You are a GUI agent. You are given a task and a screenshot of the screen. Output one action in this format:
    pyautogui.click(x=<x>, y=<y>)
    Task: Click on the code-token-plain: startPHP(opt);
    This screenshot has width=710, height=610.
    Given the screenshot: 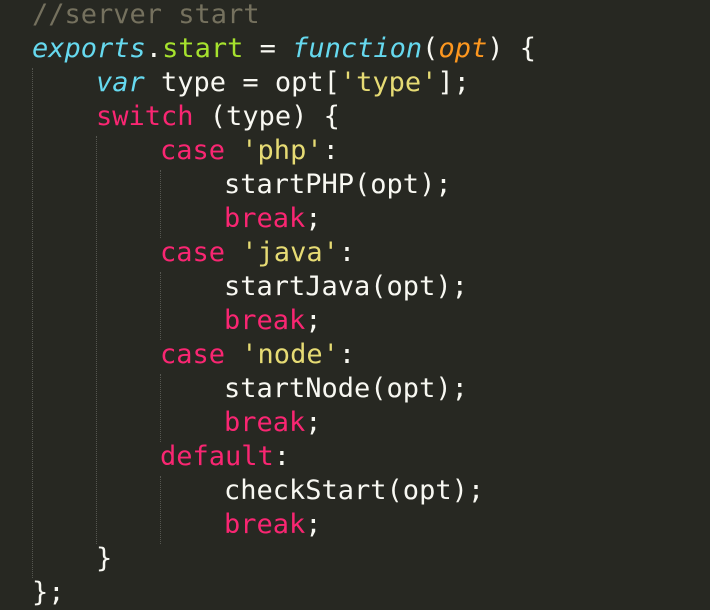 What is the action you would take?
    pyautogui.click(x=338, y=184)
    